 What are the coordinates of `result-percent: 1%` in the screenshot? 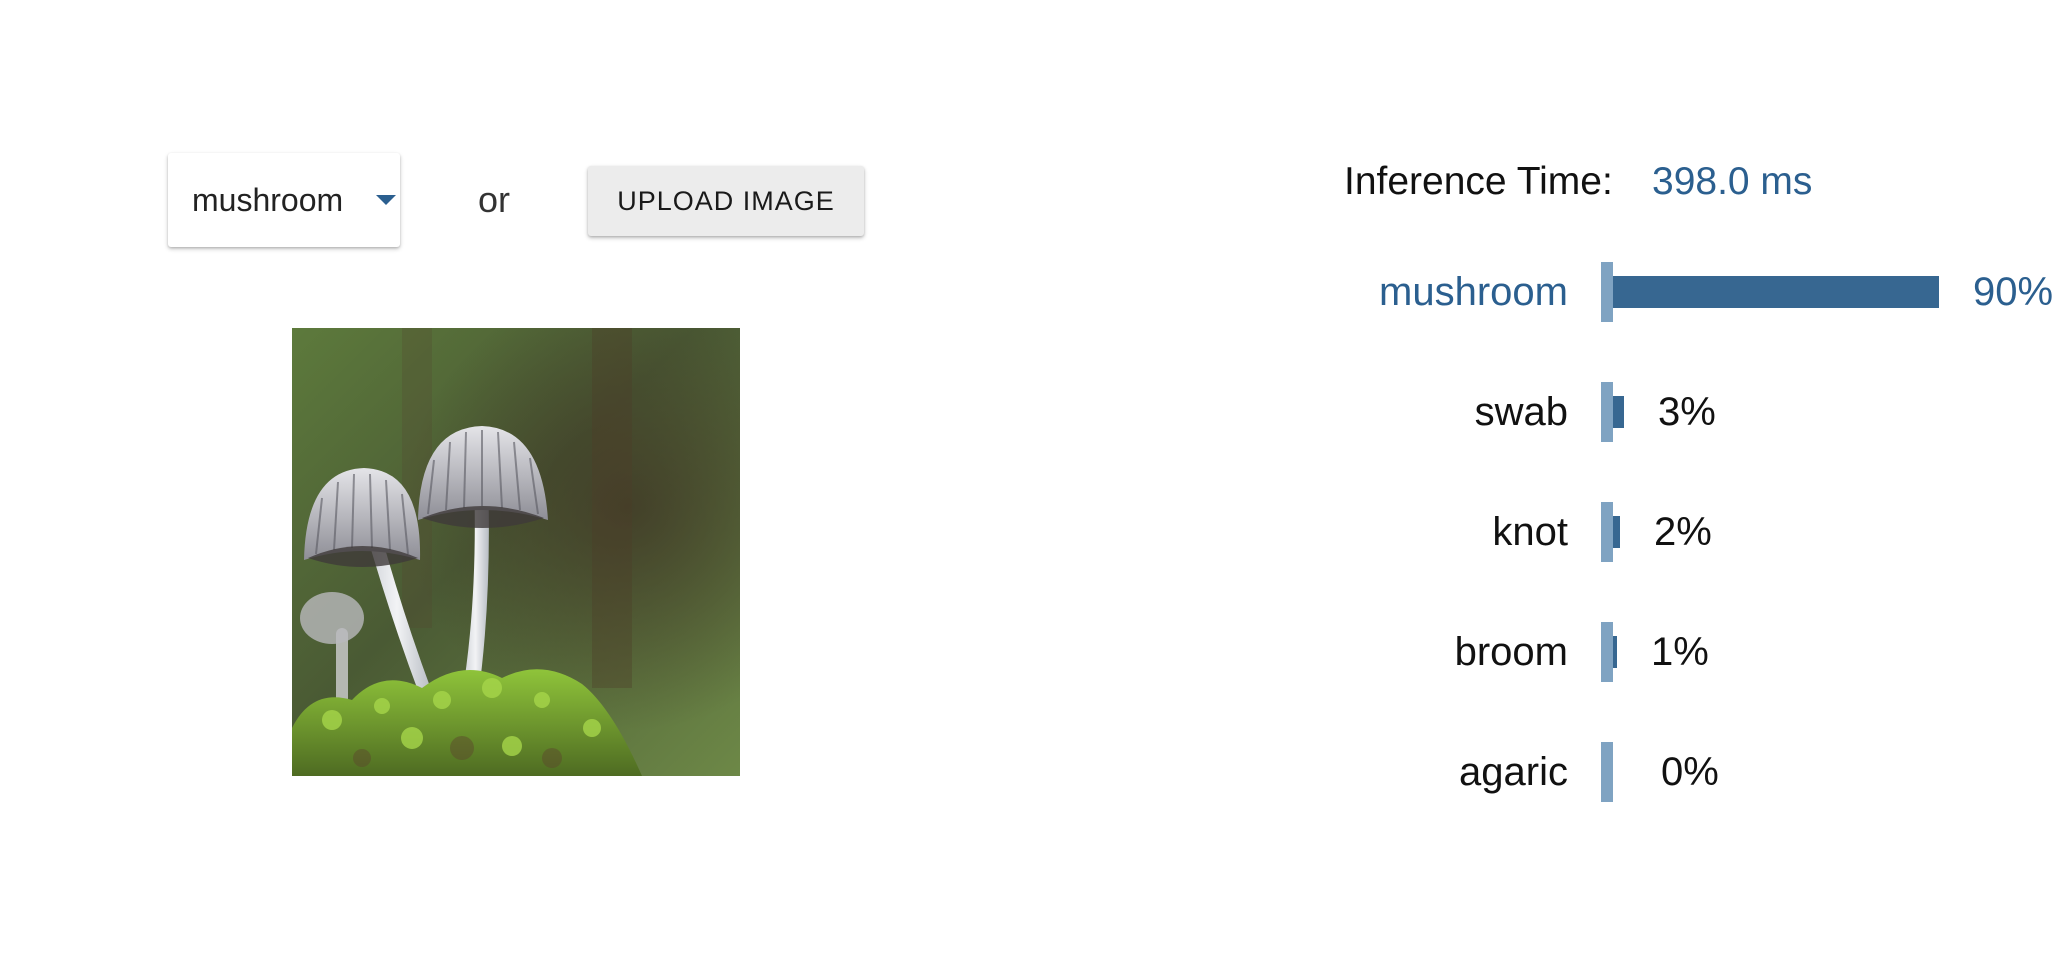 It's located at (1680, 652).